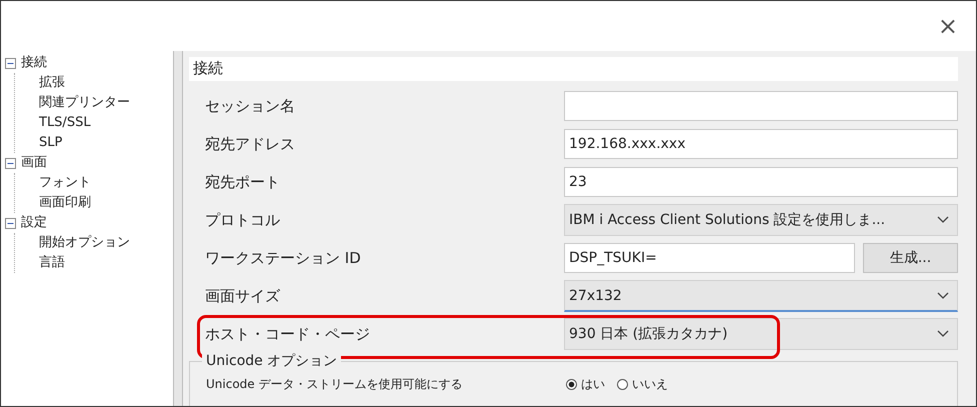  What do you see at coordinates (272, 361) in the screenshot?
I see `group-title: Unicode オプション` at bounding box center [272, 361].